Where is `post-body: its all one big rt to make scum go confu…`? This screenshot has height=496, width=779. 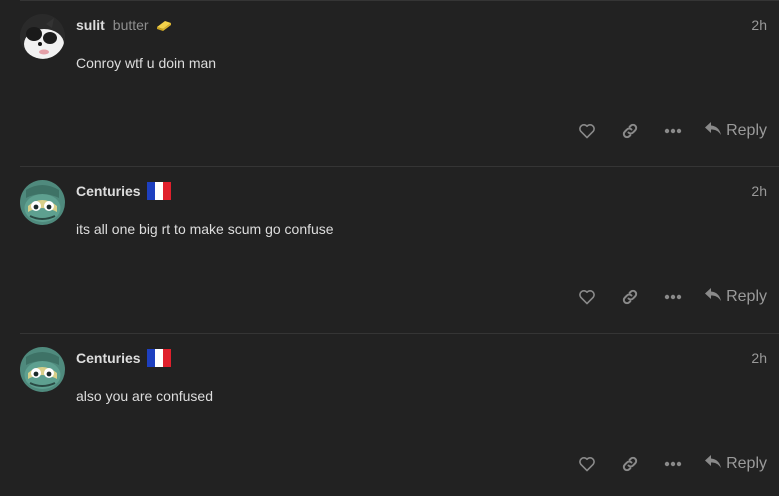 post-body: its all one big rt to make scum go confu… is located at coordinates (205, 229).